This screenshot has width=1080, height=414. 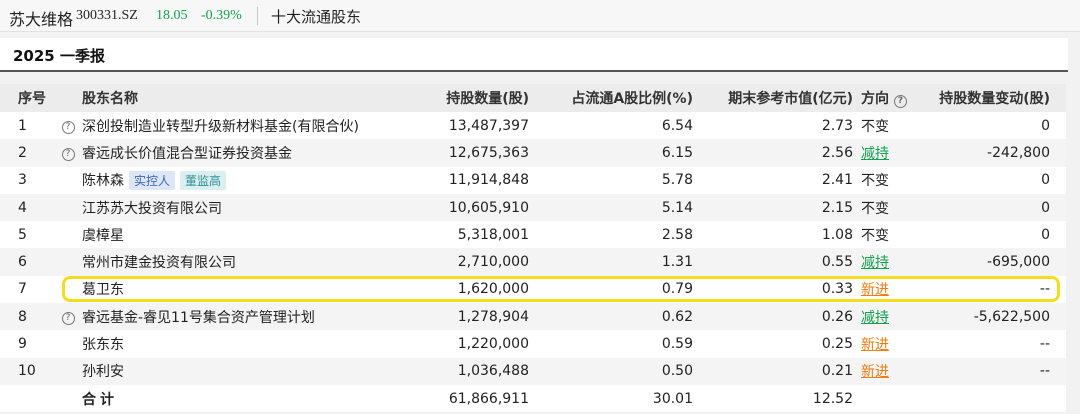 What do you see at coordinates (837, 371) in the screenshot?
I see `value-cell: 0.21` at bounding box center [837, 371].